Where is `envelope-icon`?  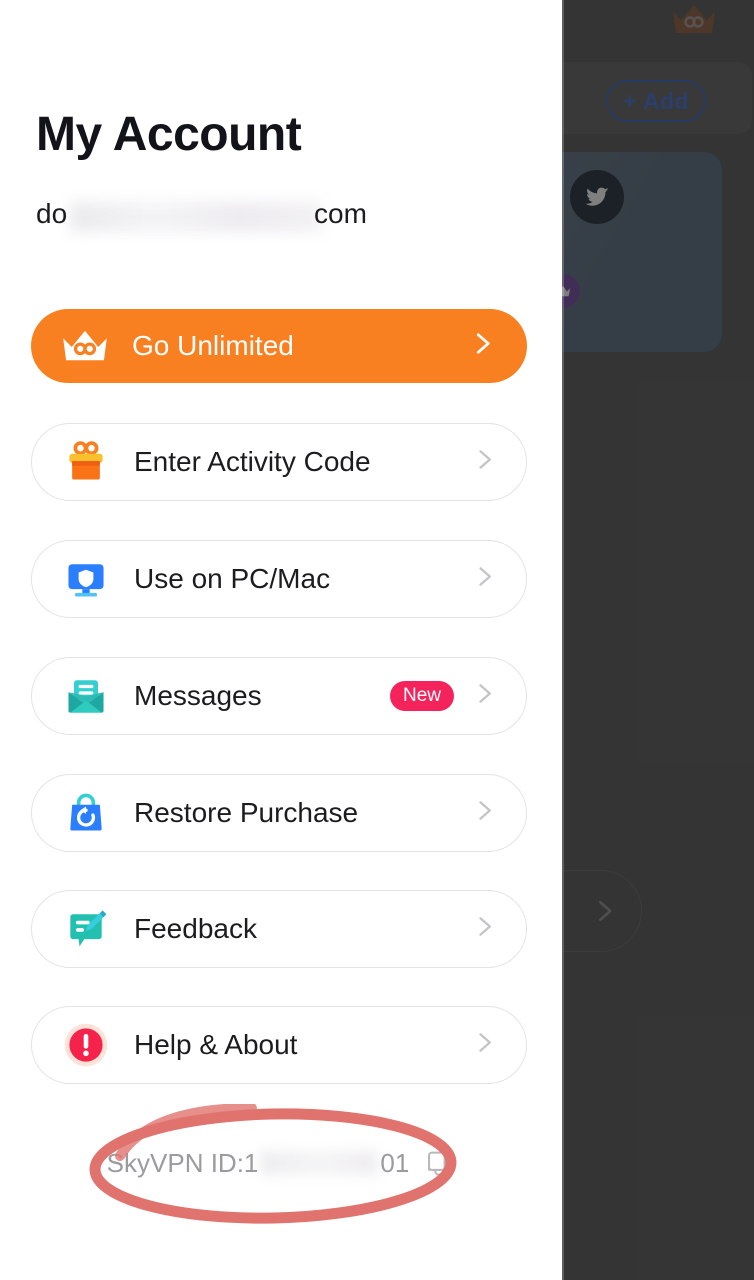 envelope-icon is located at coordinates (86, 696).